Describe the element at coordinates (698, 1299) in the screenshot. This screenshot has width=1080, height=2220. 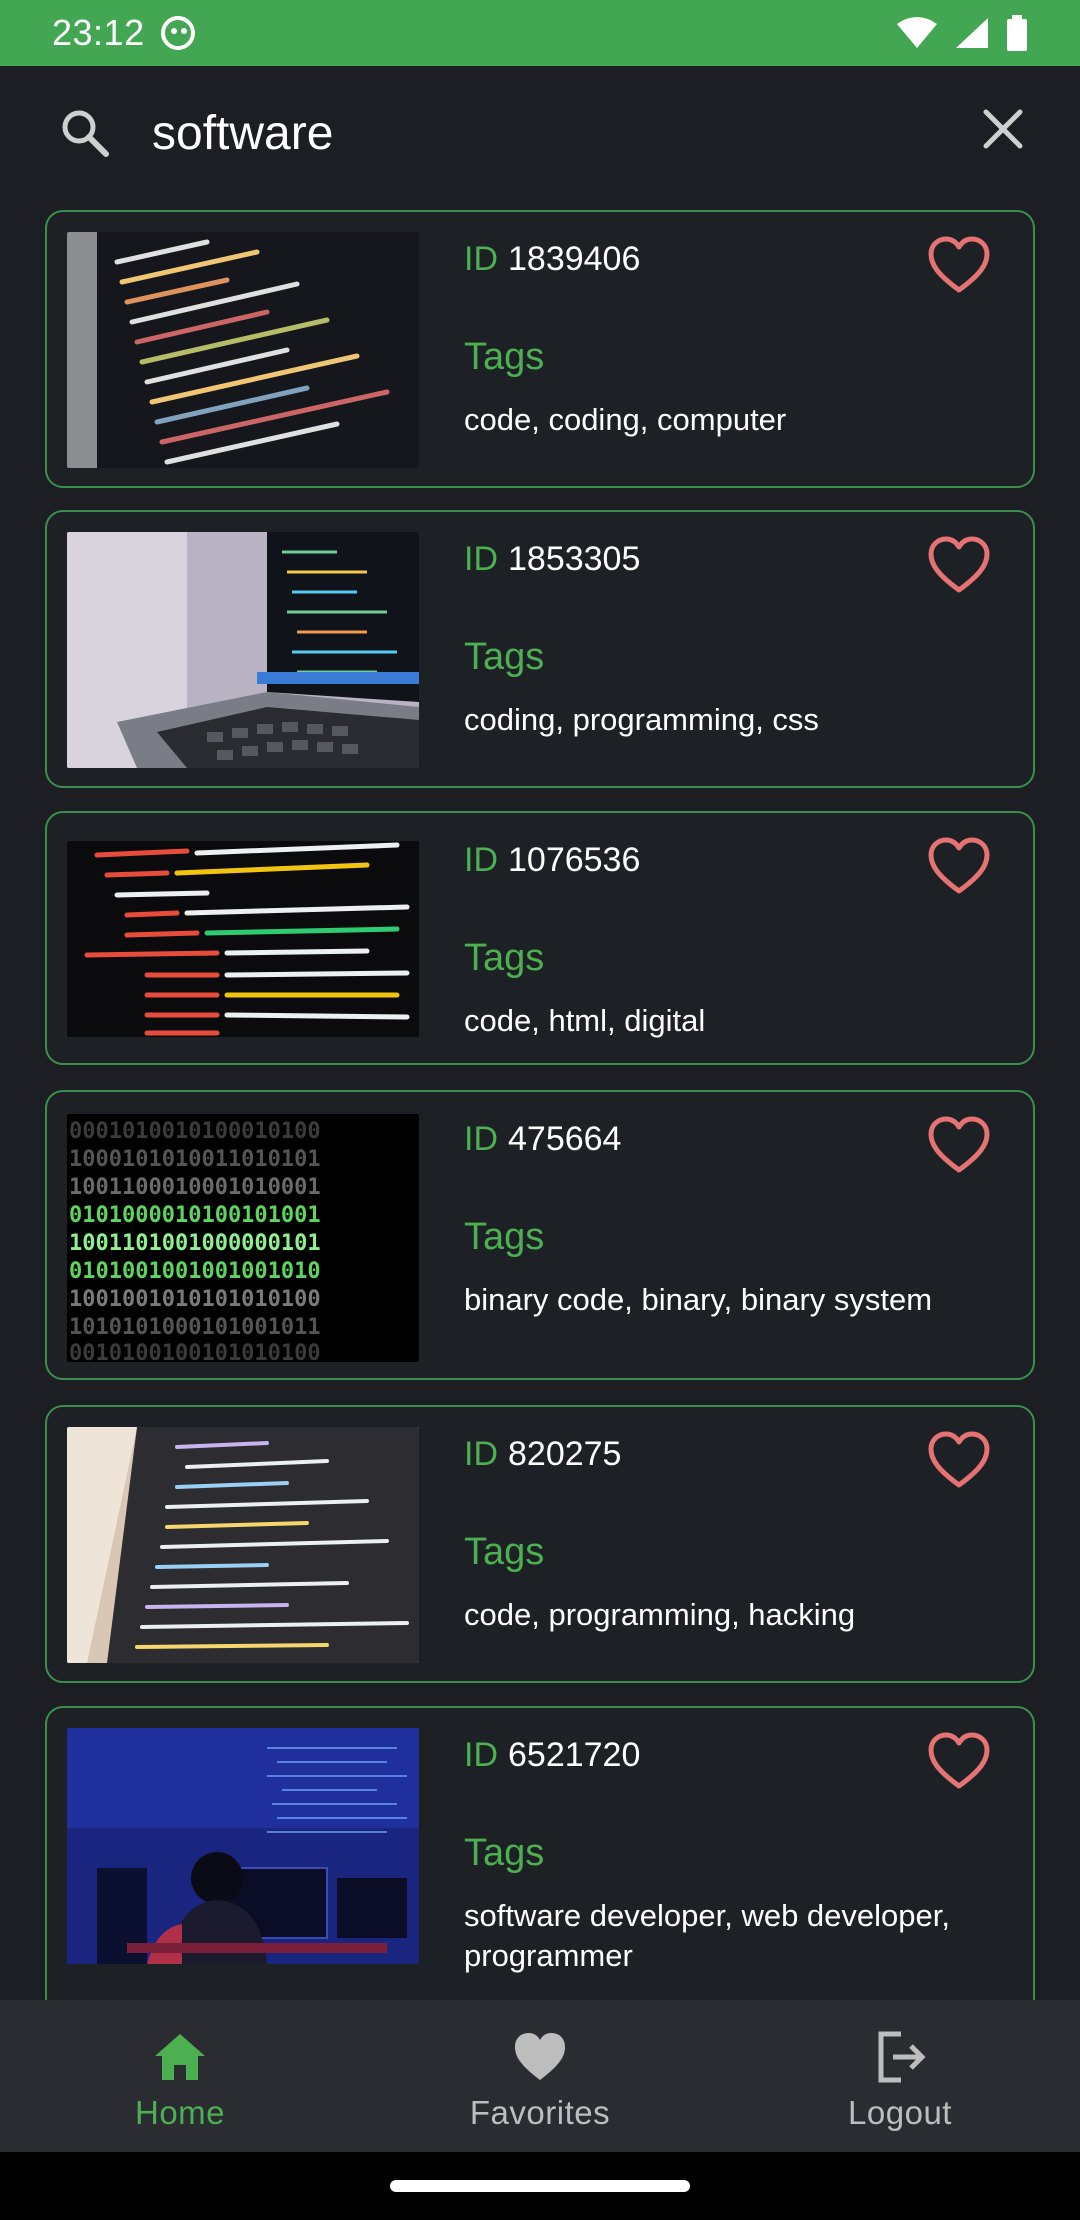
I see `tags-value: binary code, binary, binary system` at that location.